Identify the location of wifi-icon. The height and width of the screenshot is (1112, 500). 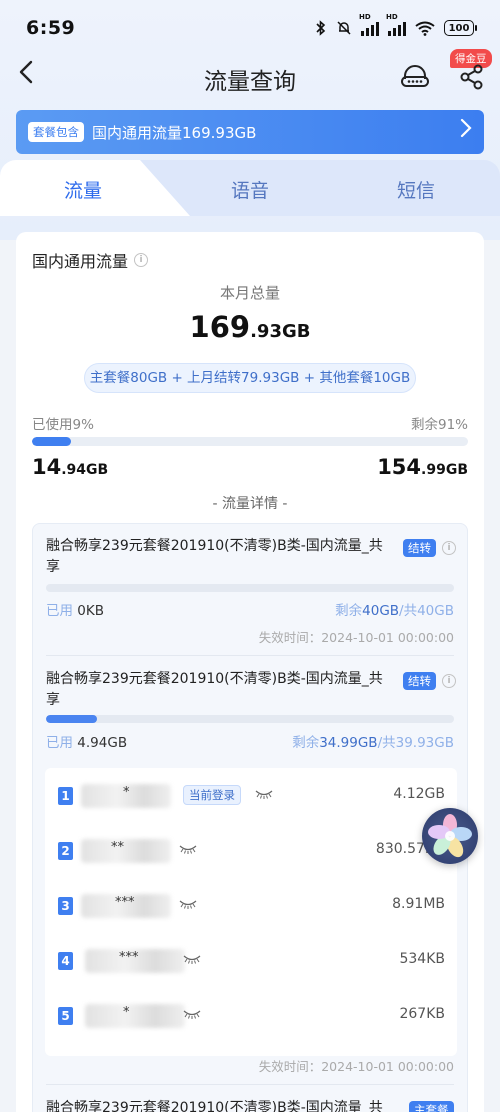
(425, 28).